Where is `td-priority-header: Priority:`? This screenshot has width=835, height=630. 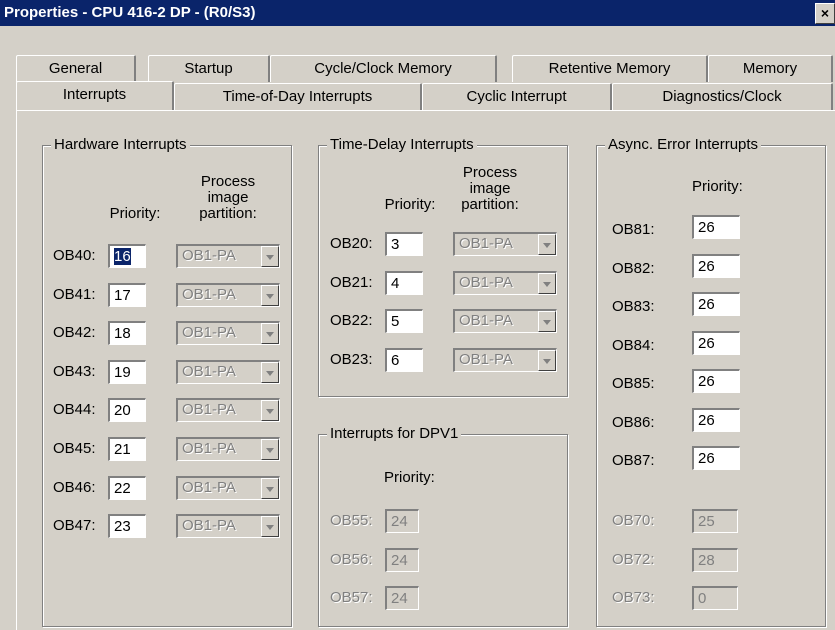
td-priority-header: Priority: is located at coordinates (410, 204).